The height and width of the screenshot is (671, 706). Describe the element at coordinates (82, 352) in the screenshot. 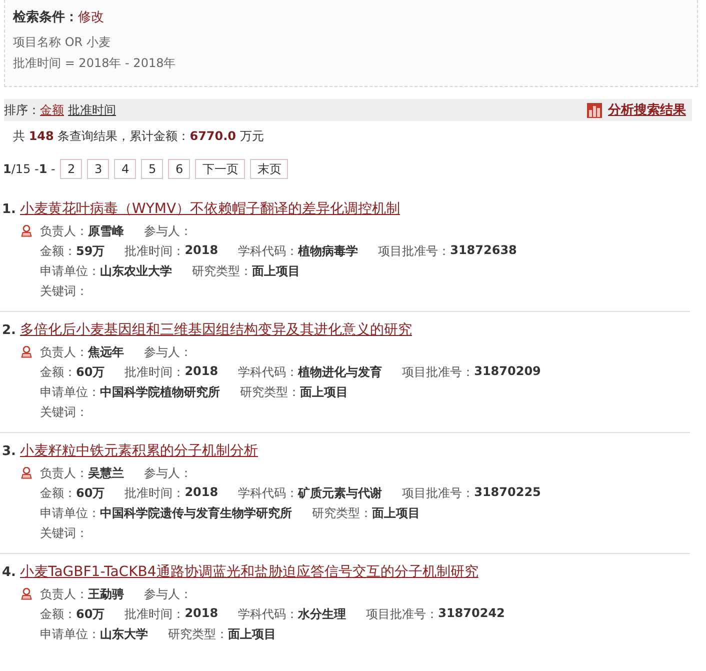

I see `field-text: 负责人：焦远年` at that location.